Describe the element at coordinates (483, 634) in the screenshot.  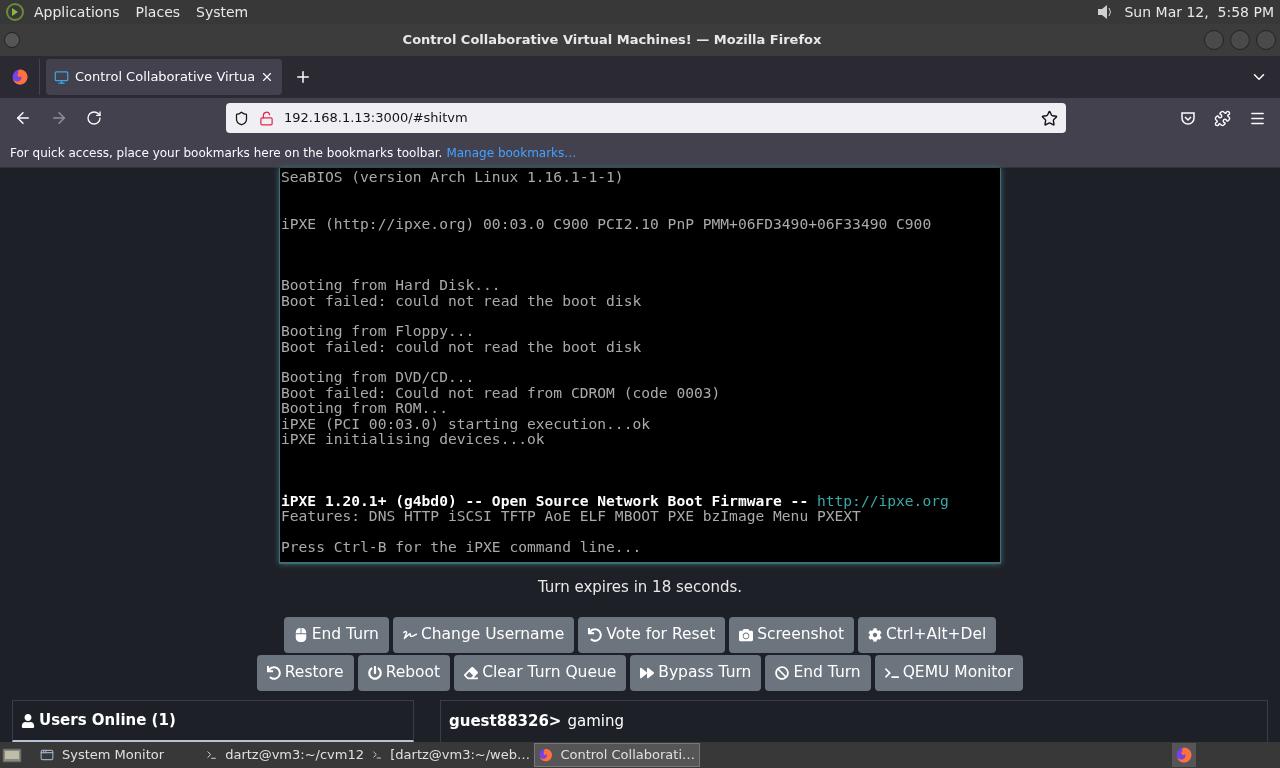
I see `action-button: Change Username` at that location.